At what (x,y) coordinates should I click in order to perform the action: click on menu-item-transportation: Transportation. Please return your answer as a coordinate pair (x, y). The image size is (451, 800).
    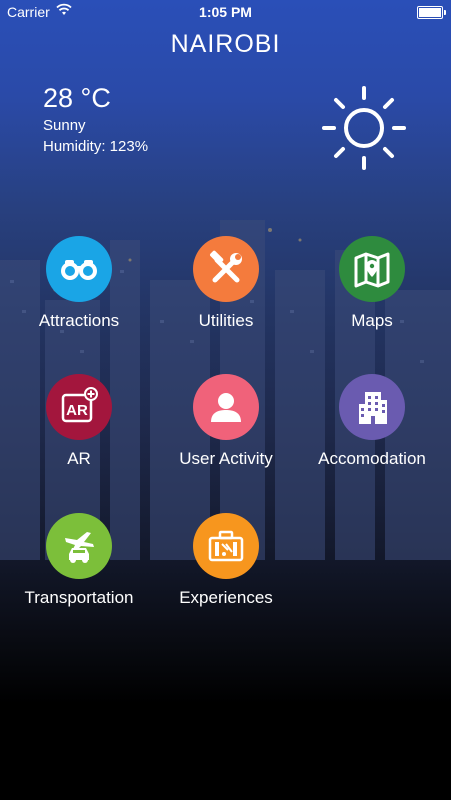
    Looking at the image, I should click on (79, 560).